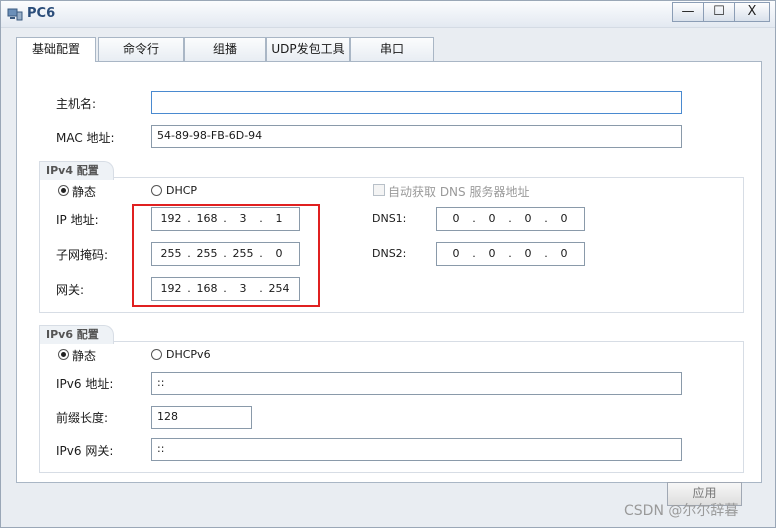 Image resolution: width=776 pixels, height=528 pixels. I want to click on ip-address-label: IP 地址:, so click(77, 220).